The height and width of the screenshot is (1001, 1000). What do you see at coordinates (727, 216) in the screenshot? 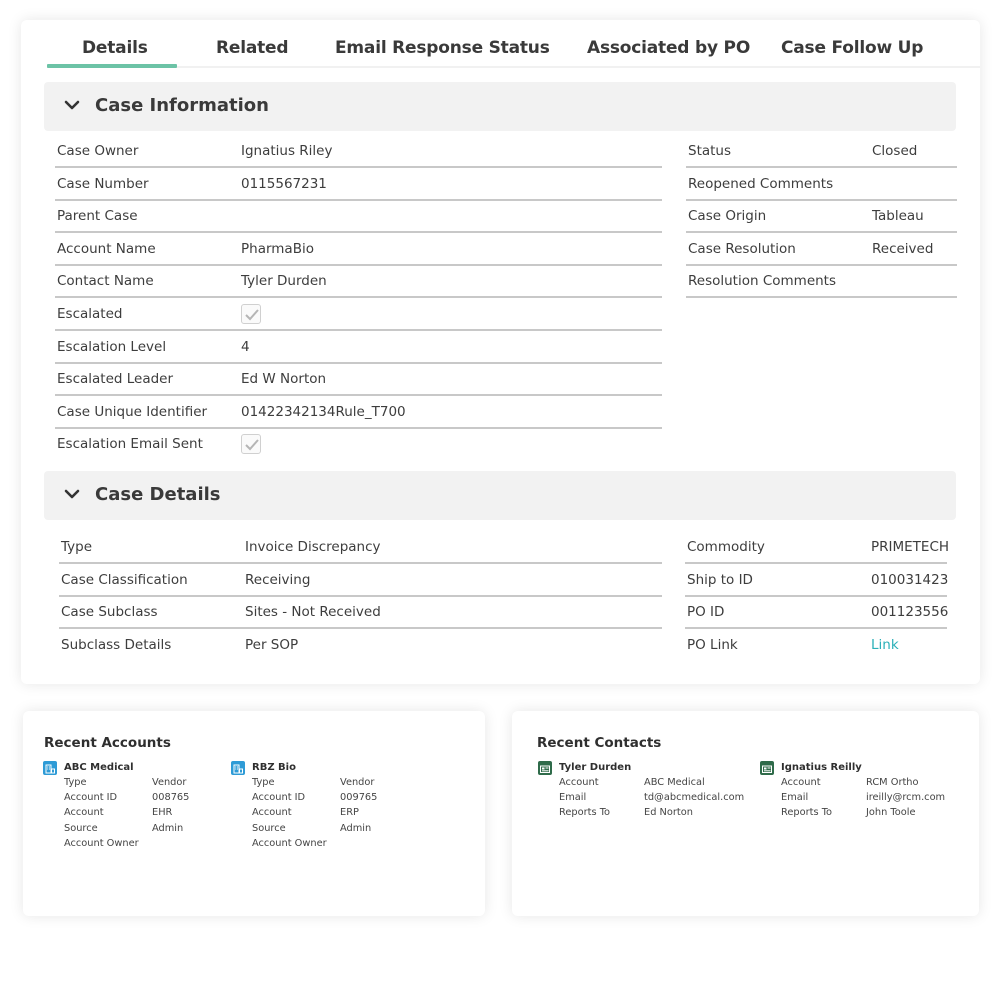
I see `field-label: Case Origin` at bounding box center [727, 216].